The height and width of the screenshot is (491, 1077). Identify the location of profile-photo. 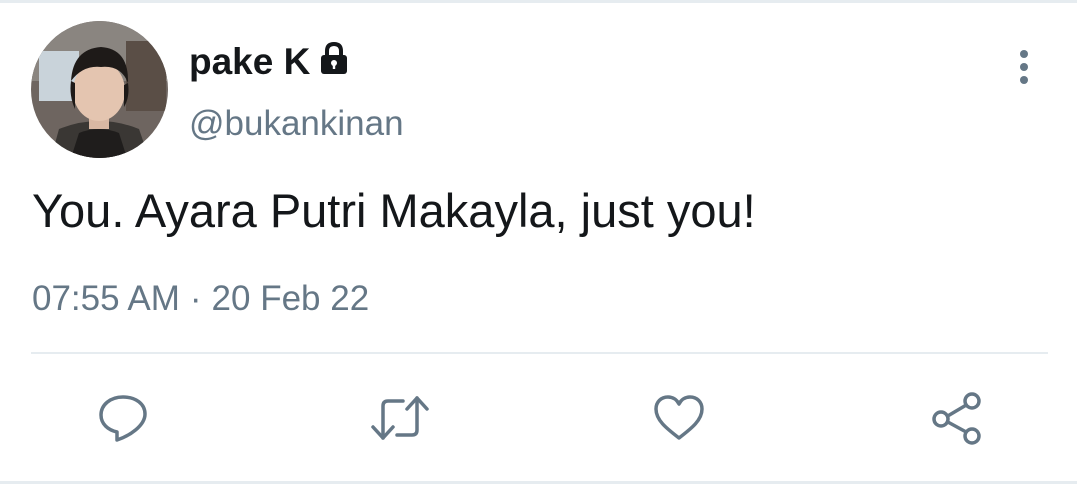
(99, 89).